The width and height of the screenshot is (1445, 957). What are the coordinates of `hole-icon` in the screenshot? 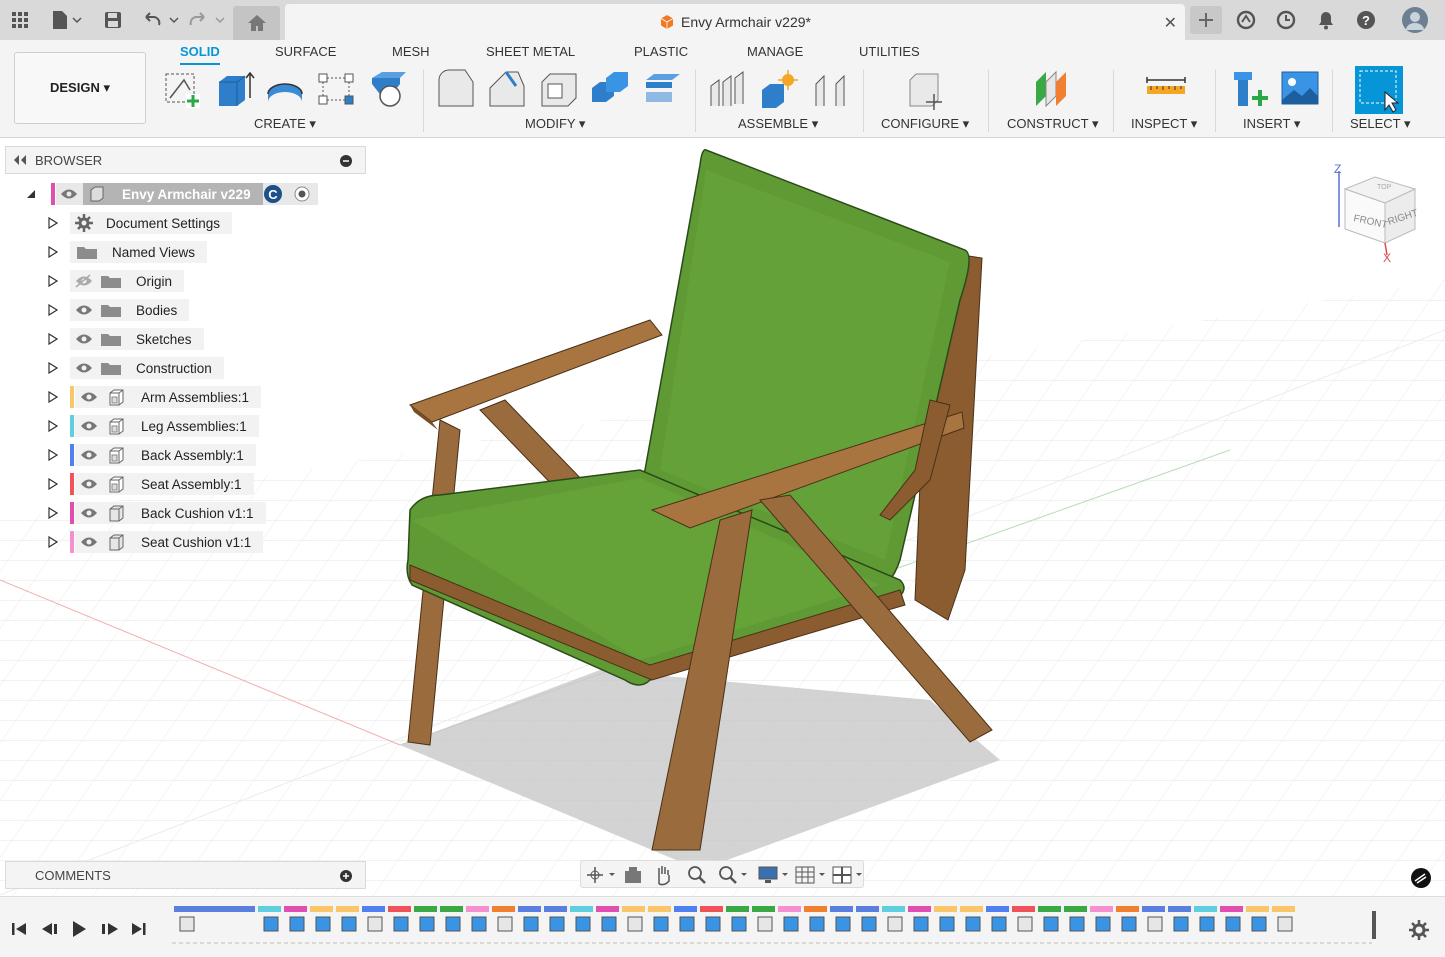 It's located at (389, 89).